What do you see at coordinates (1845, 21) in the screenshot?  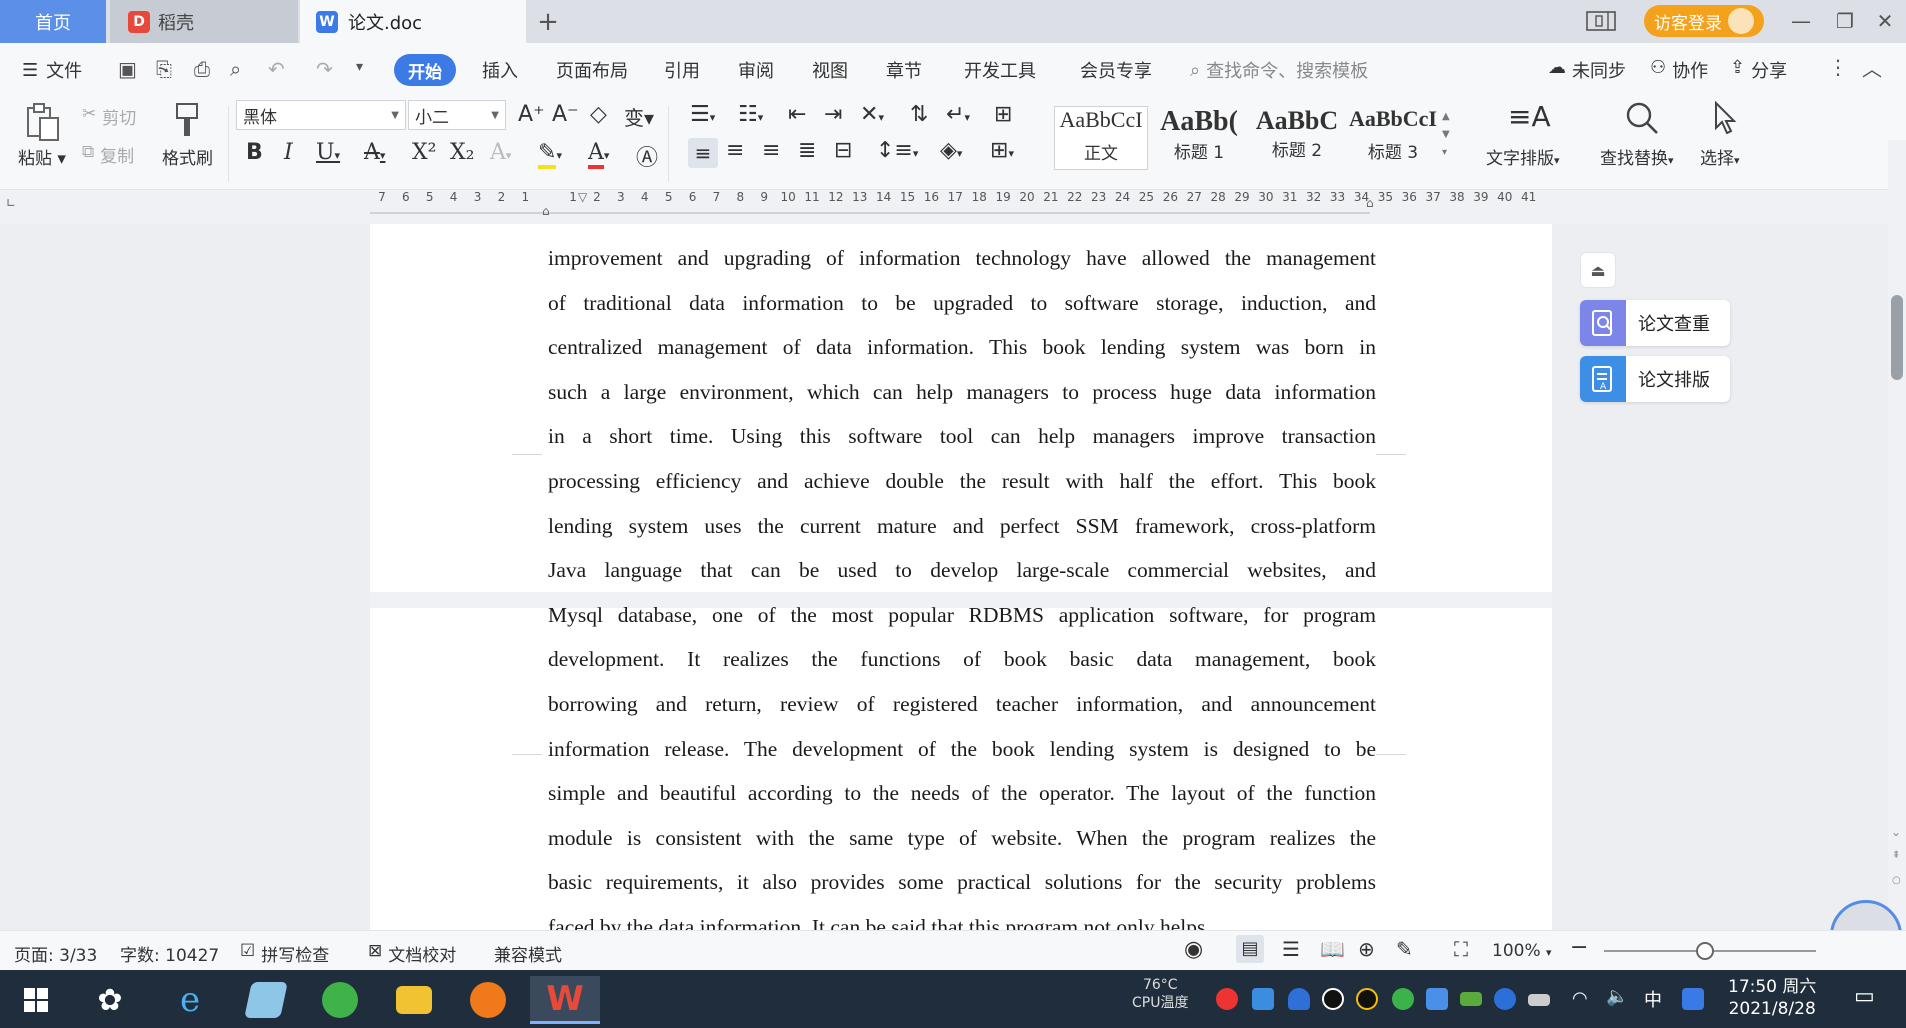 I see `restore-icon: ❐` at bounding box center [1845, 21].